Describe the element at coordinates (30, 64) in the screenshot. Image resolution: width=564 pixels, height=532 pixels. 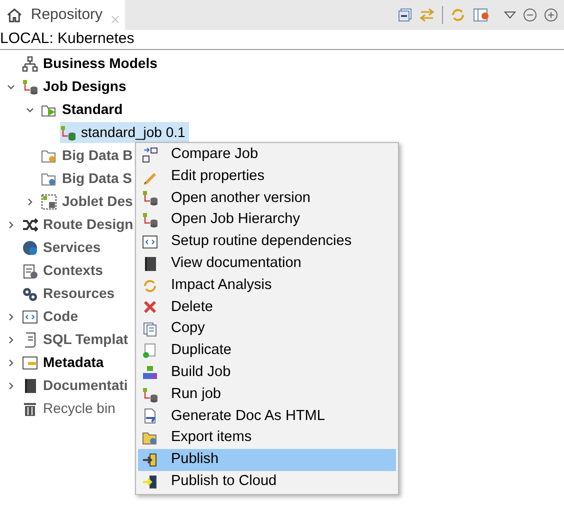
I see `hierarchy-icon` at that location.